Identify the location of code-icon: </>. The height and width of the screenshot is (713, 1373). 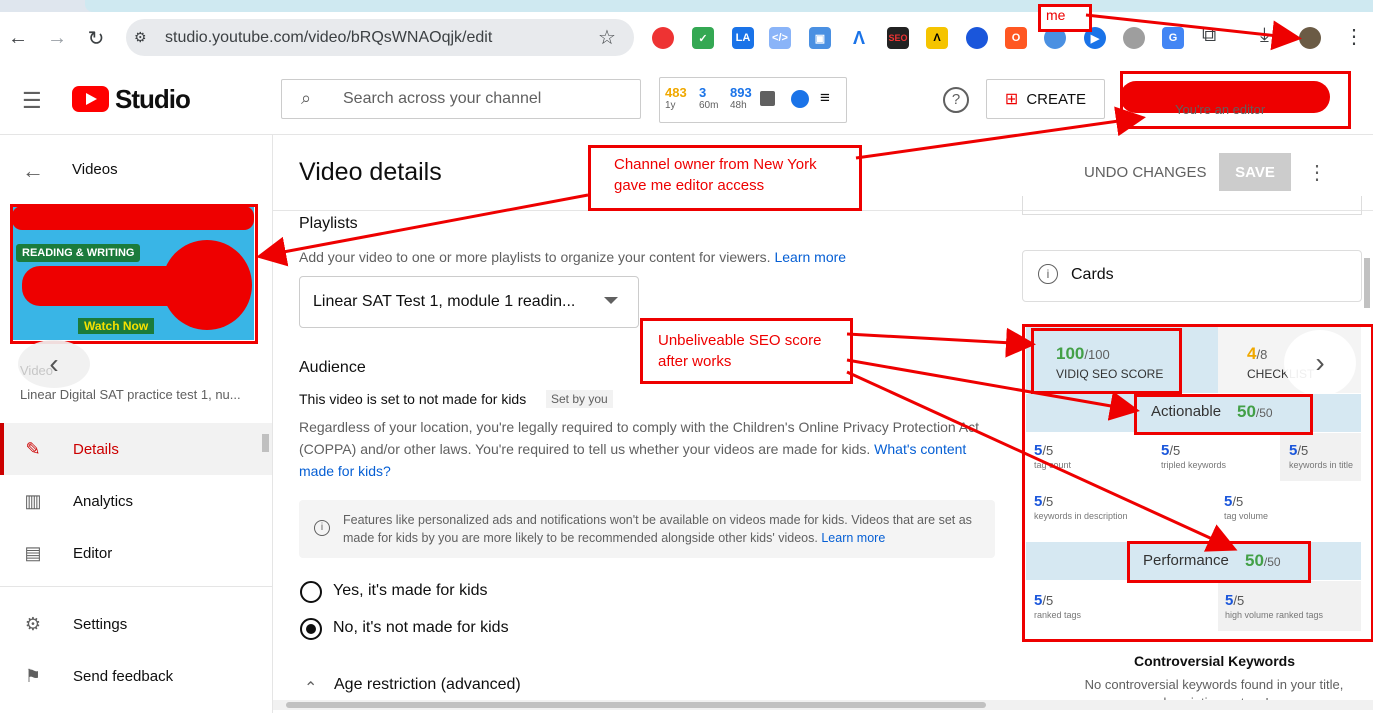
(780, 38).